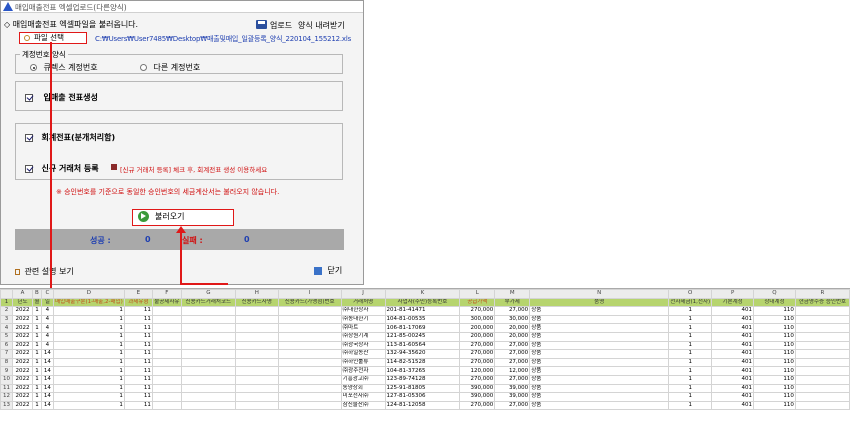  I want to click on table-cell: 39,000, so click(512, 388).